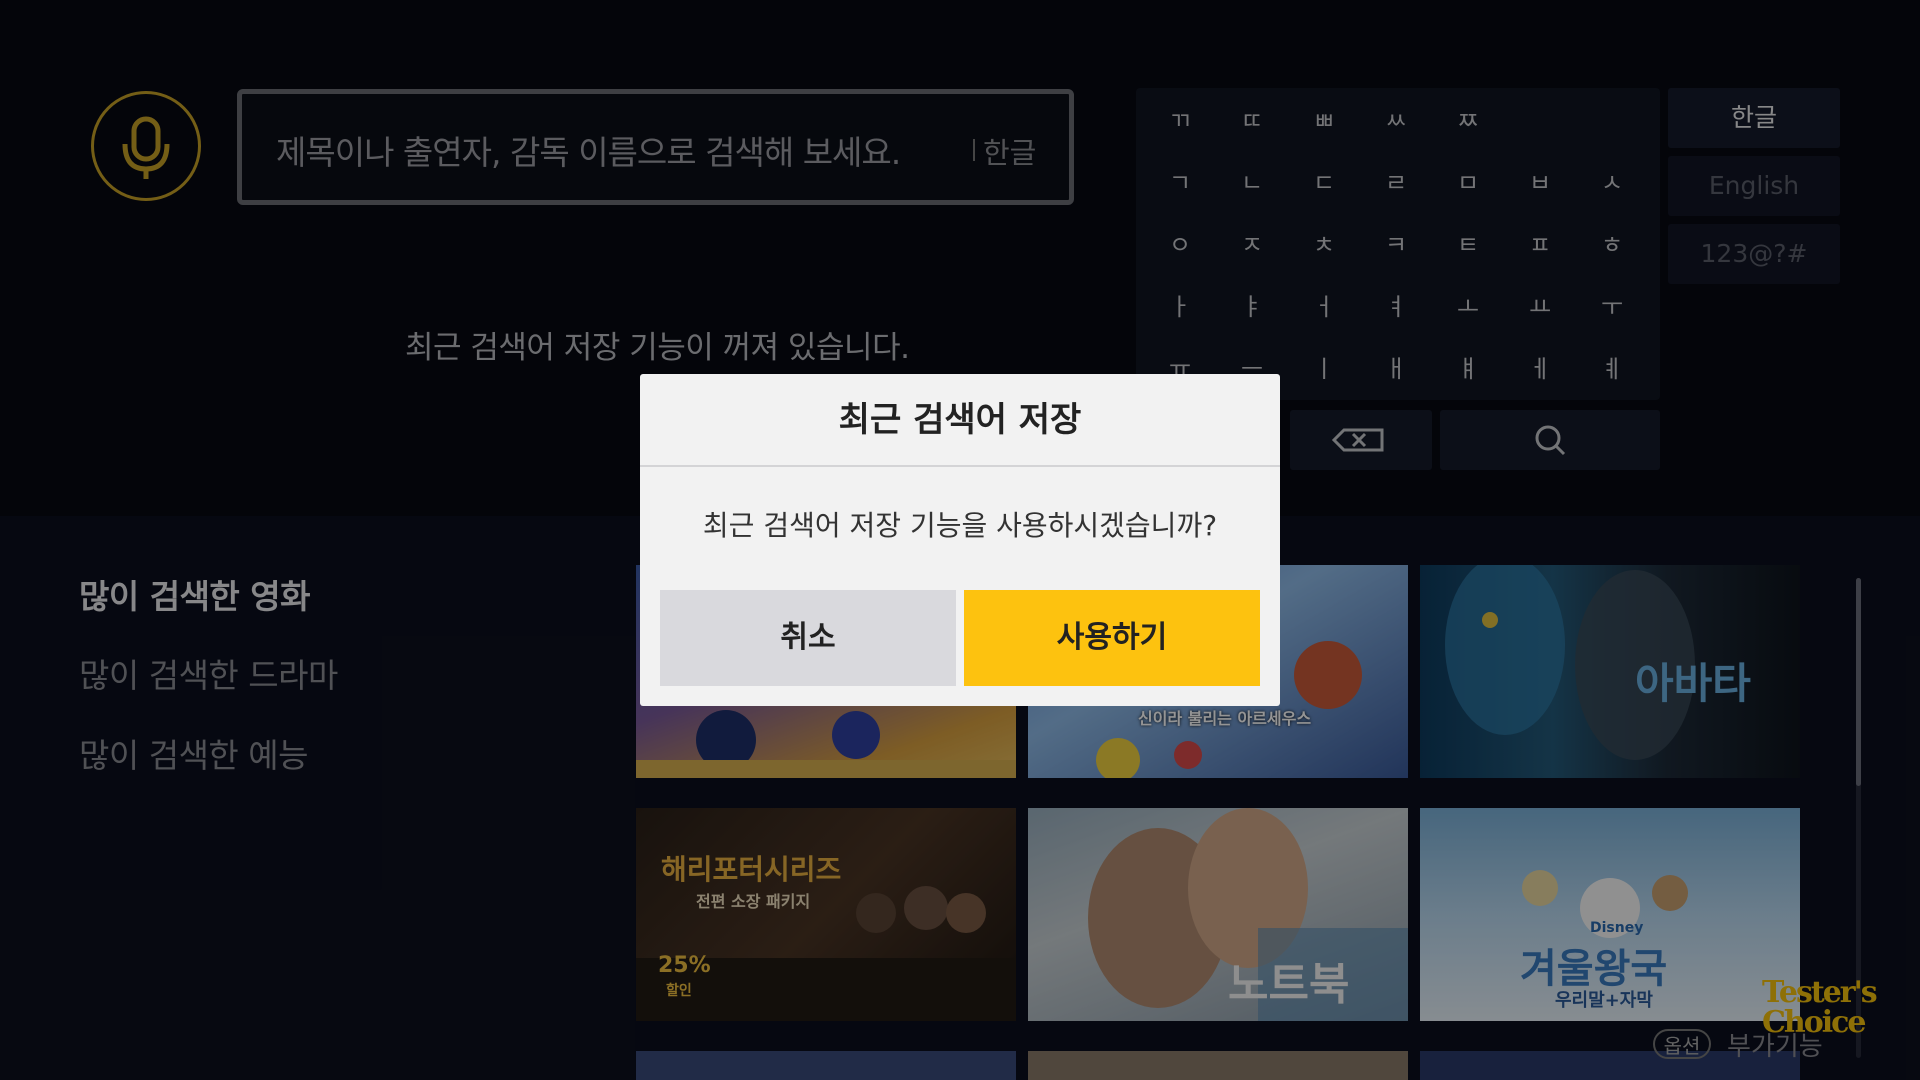 The image size is (1920, 1080). Describe the element at coordinates (1112, 638) in the screenshot. I see `confirm-button: 사용하기` at that location.